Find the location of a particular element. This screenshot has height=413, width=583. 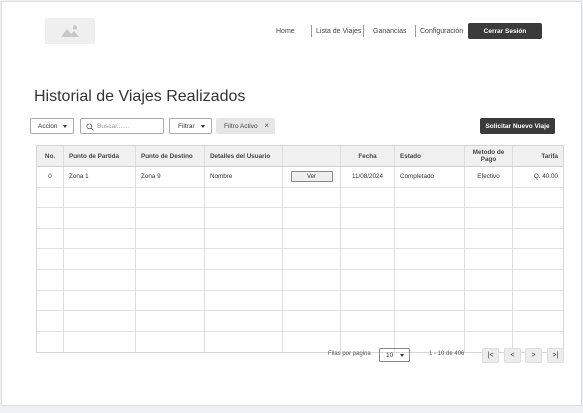

pagination-range: 1 - 10 de 406 is located at coordinates (447, 354).